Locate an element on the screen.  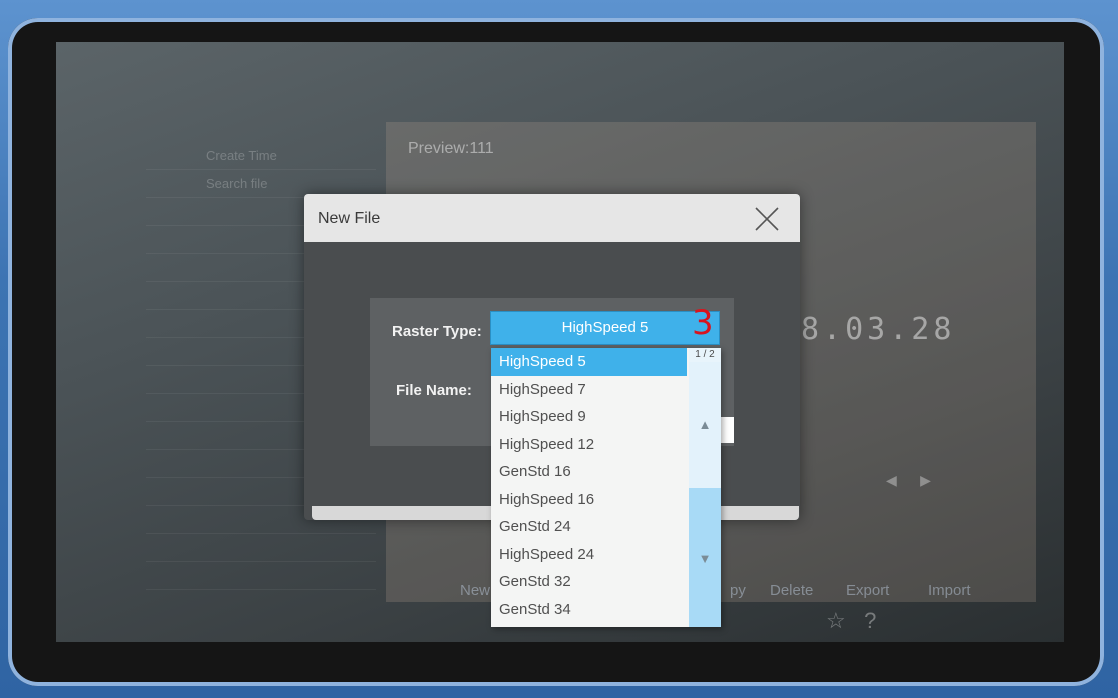
dropdown-option-highspeed-24: HighSpeed 24 is located at coordinates (589, 555).